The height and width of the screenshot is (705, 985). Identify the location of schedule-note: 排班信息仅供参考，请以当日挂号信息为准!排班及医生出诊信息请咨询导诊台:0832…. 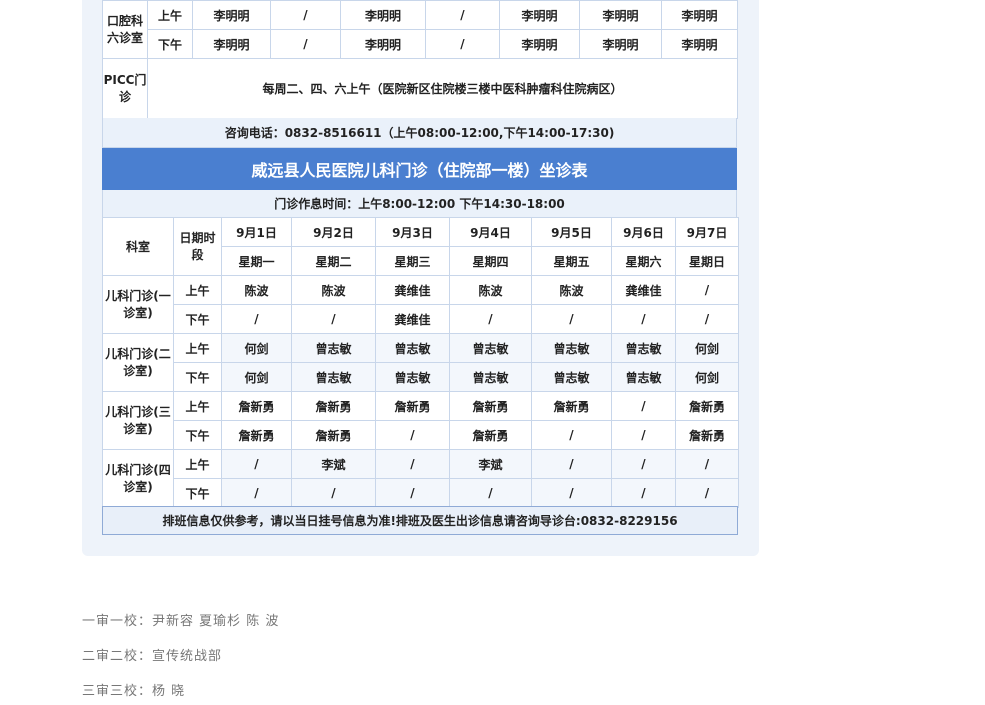
(420, 520).